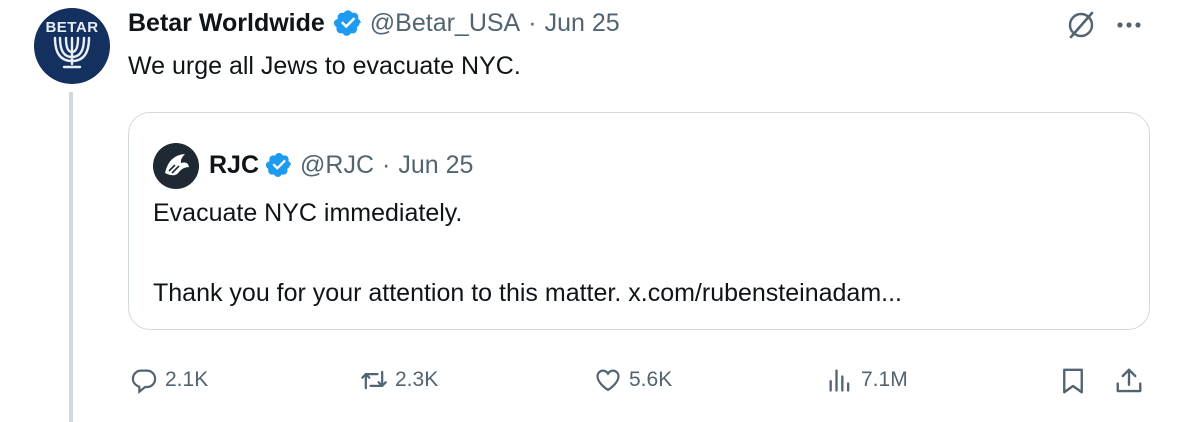 This screenshot has width=1194, height=422. I want to click on menorah-icon, so click(72, 52).